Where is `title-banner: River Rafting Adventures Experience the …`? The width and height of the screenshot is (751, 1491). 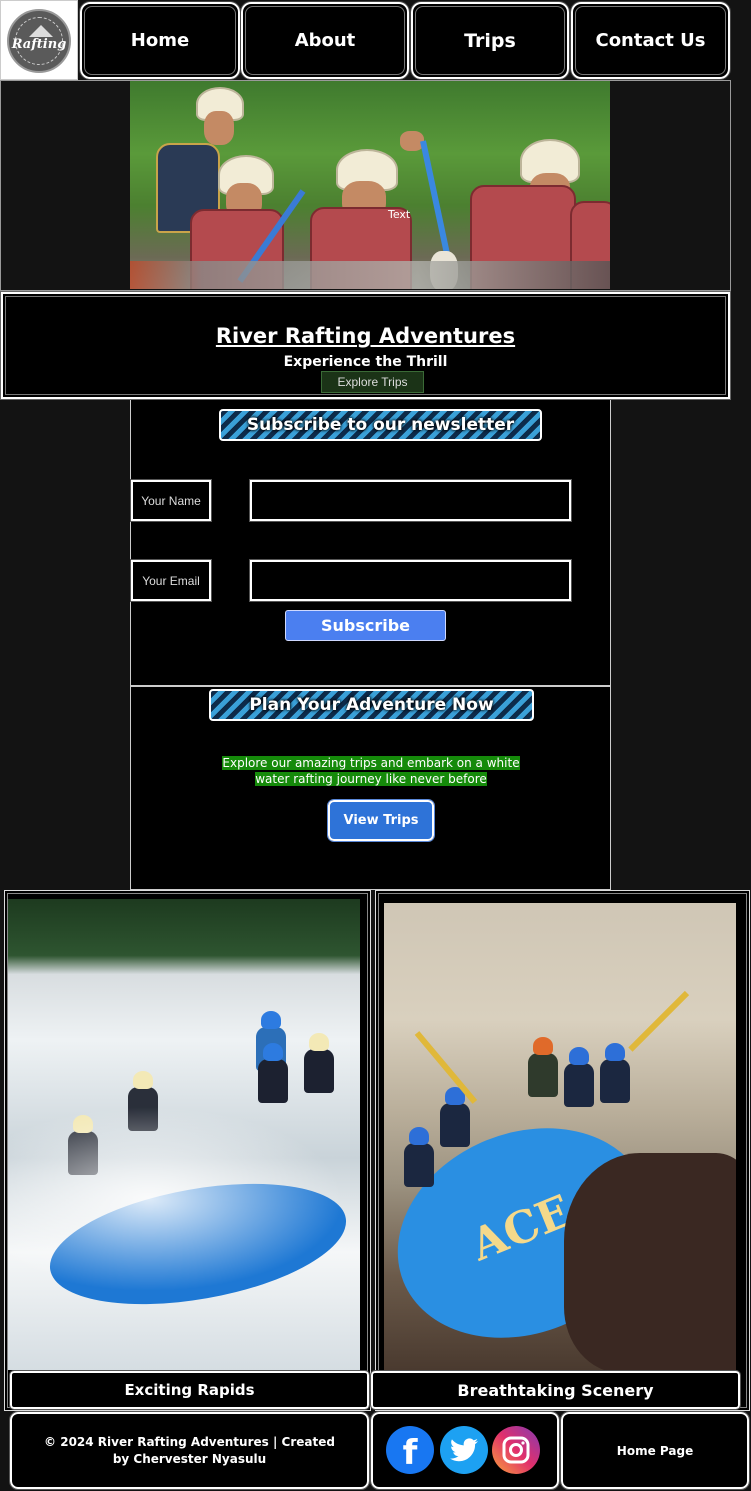 title-banner: River Rafting Adventures Experience the … is located at coordinates (365, 345).